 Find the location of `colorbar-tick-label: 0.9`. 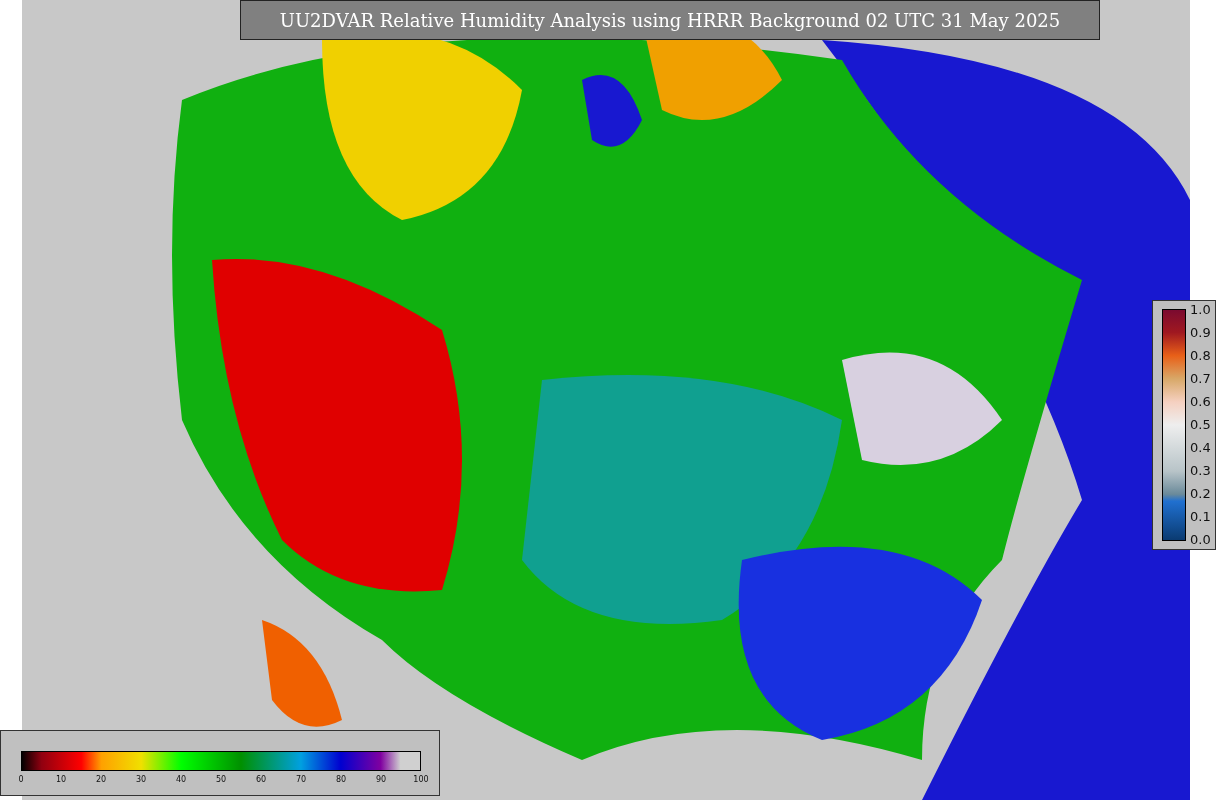

colorbar-tick-label: 0.9 is located at coordinates (1200, 333).